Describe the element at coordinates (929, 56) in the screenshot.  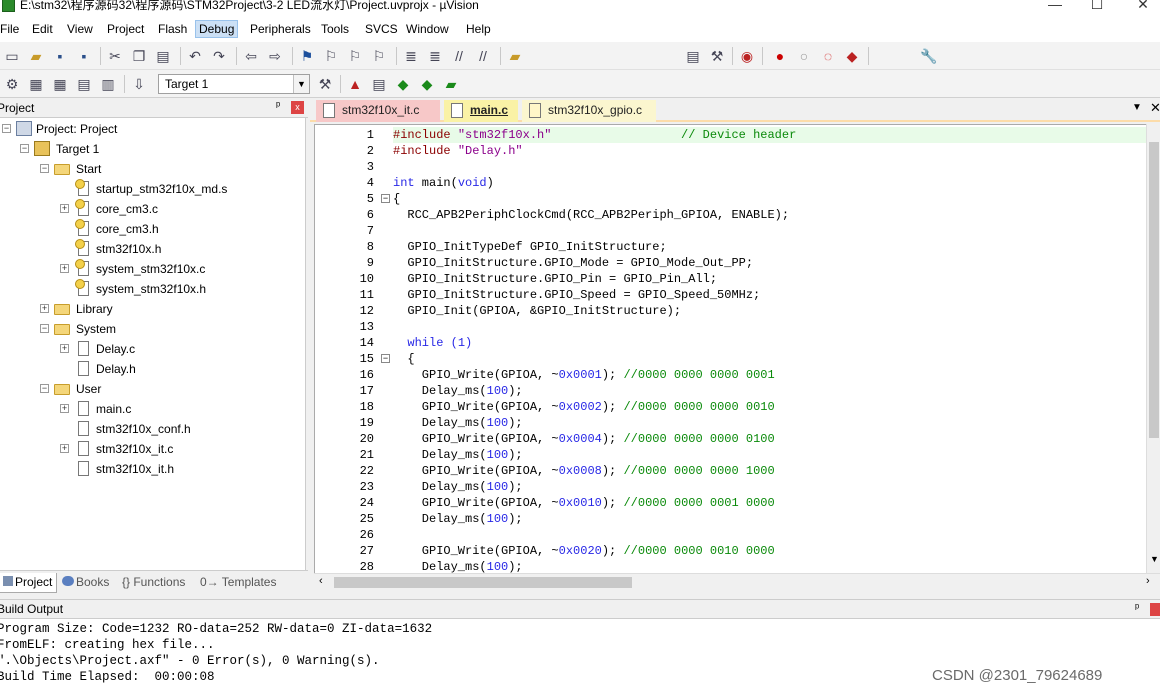
I see `configure-icon: 🔧` at that location.